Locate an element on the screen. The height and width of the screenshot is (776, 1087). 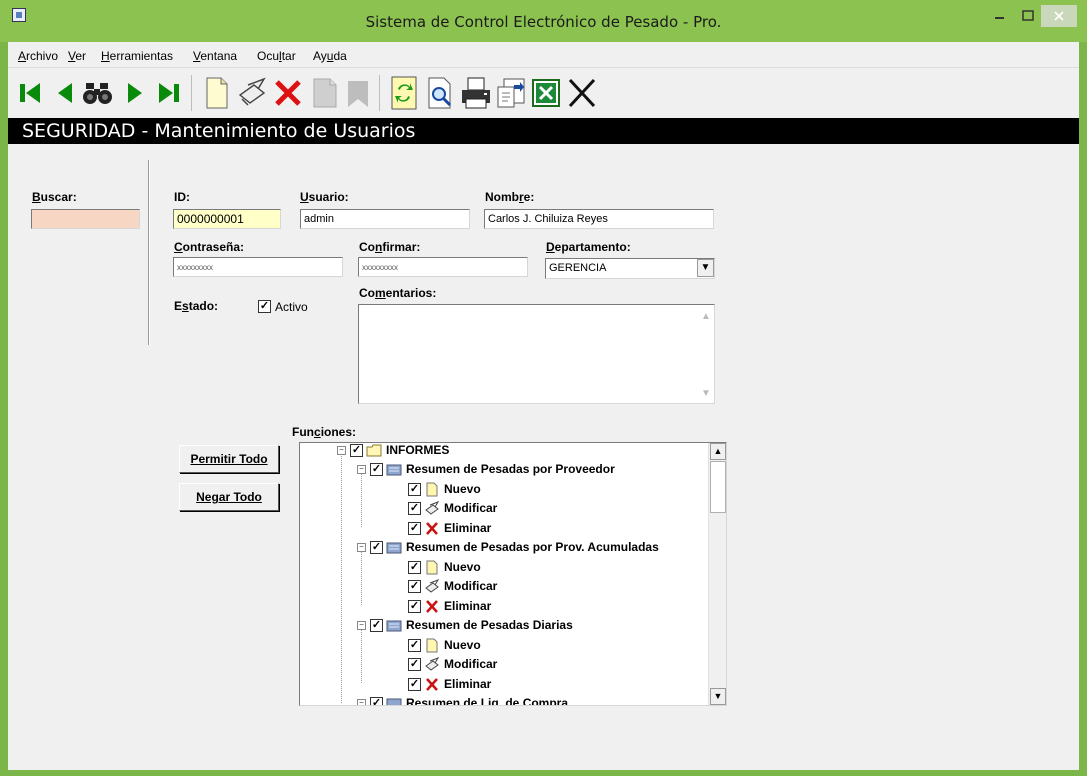
name-label-text: e: is located at coordinates (529, 197).